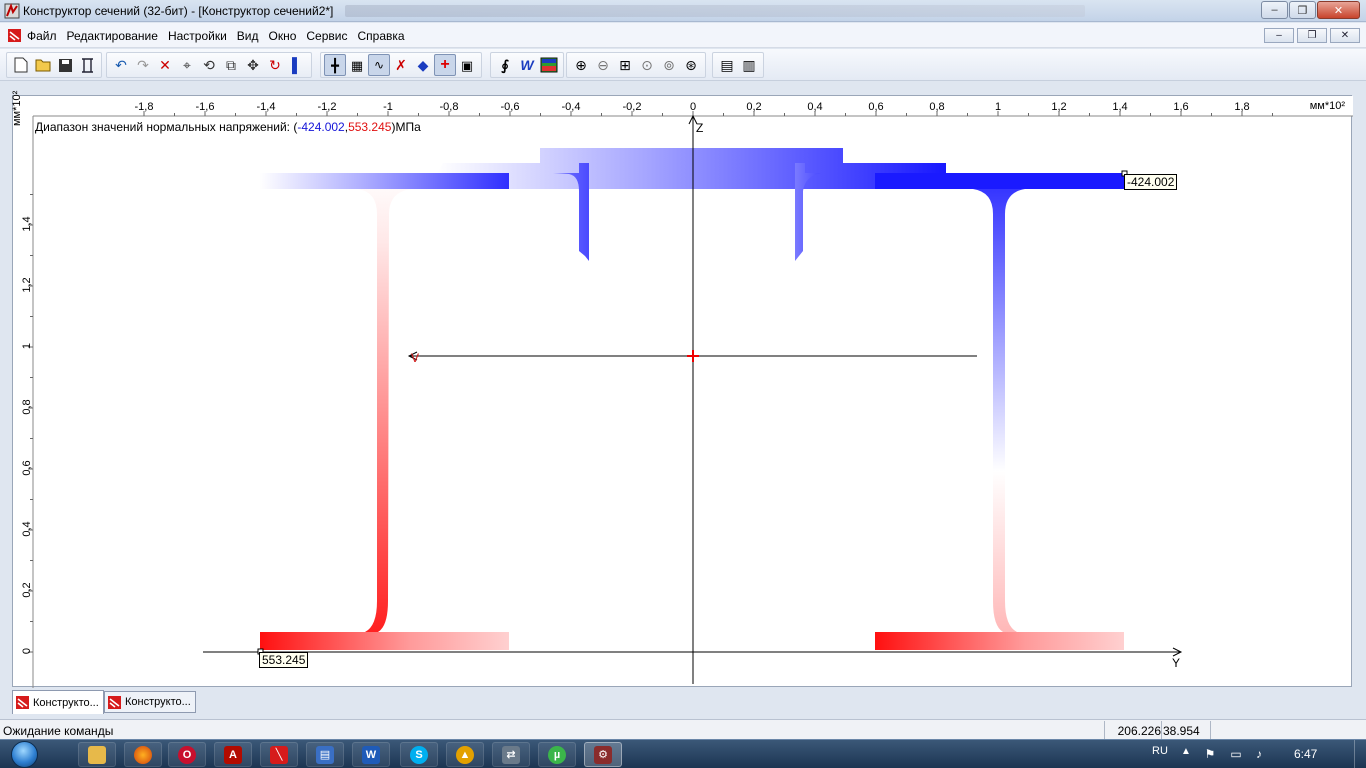 The image size is (1366, 768). I want to click on page-setup-icon, so click(87, 65).